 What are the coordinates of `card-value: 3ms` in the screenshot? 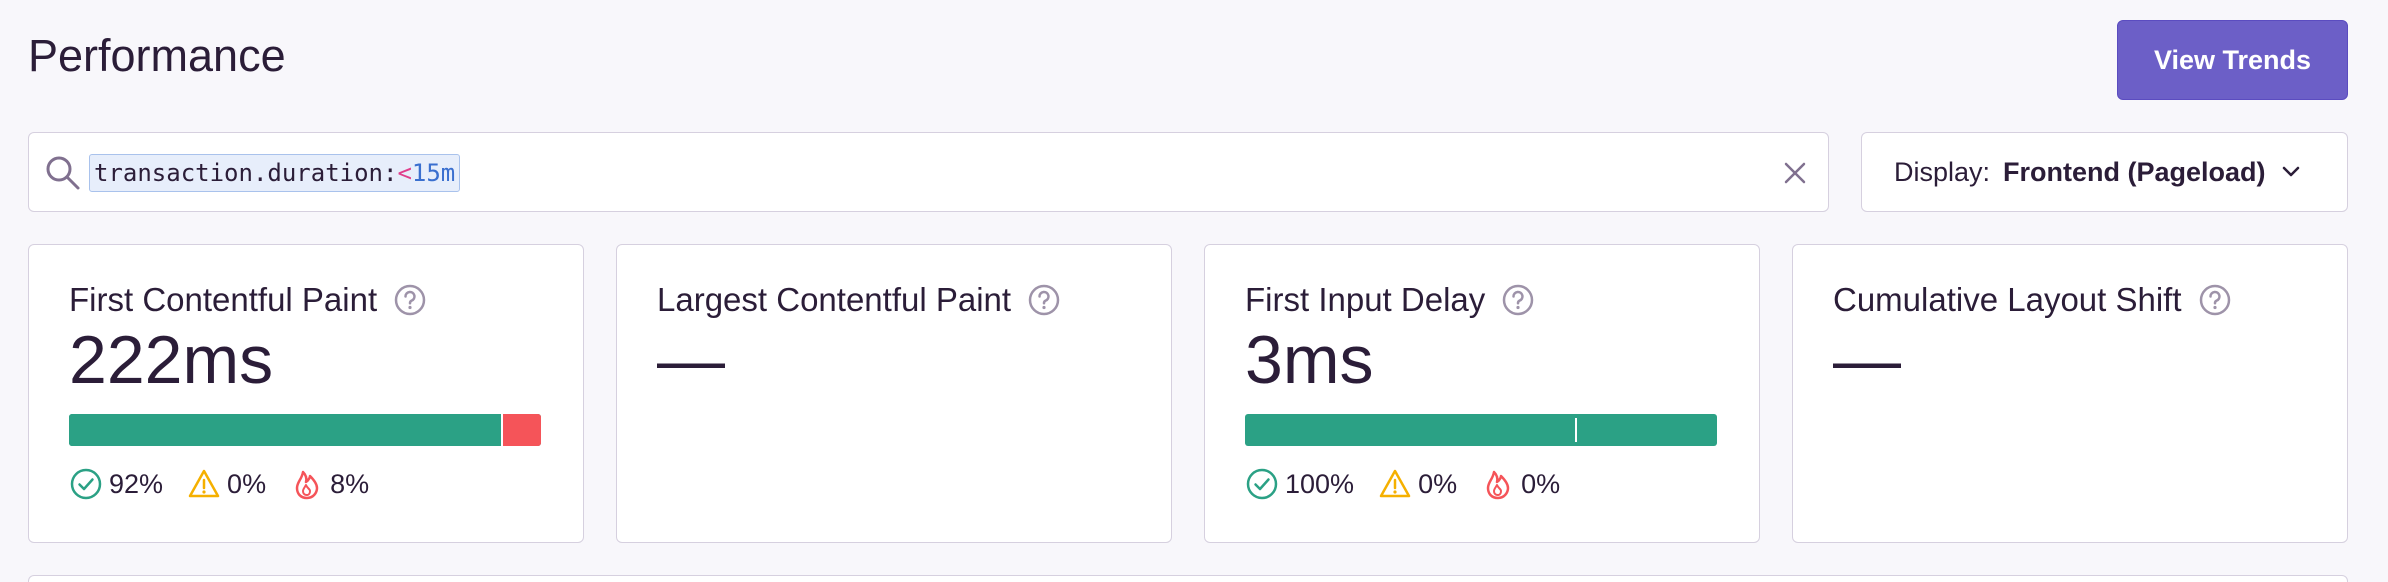 It's located at (1309, 360).